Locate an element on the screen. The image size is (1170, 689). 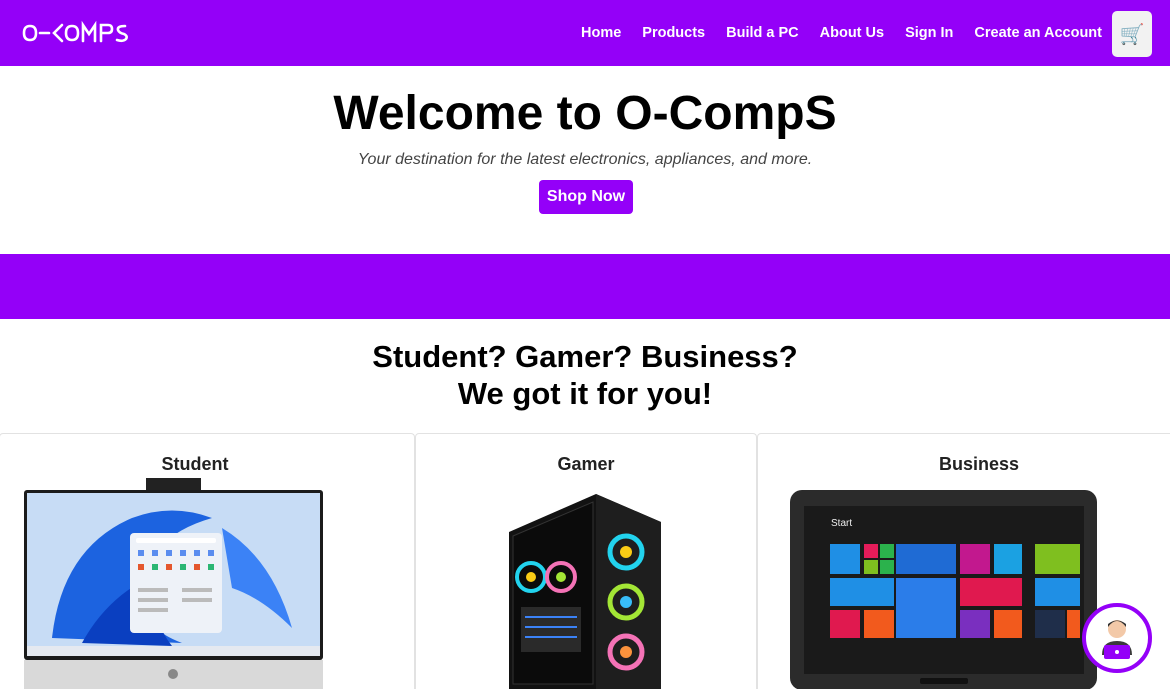
support-agent-icon is located at coordinates (1117, 639).